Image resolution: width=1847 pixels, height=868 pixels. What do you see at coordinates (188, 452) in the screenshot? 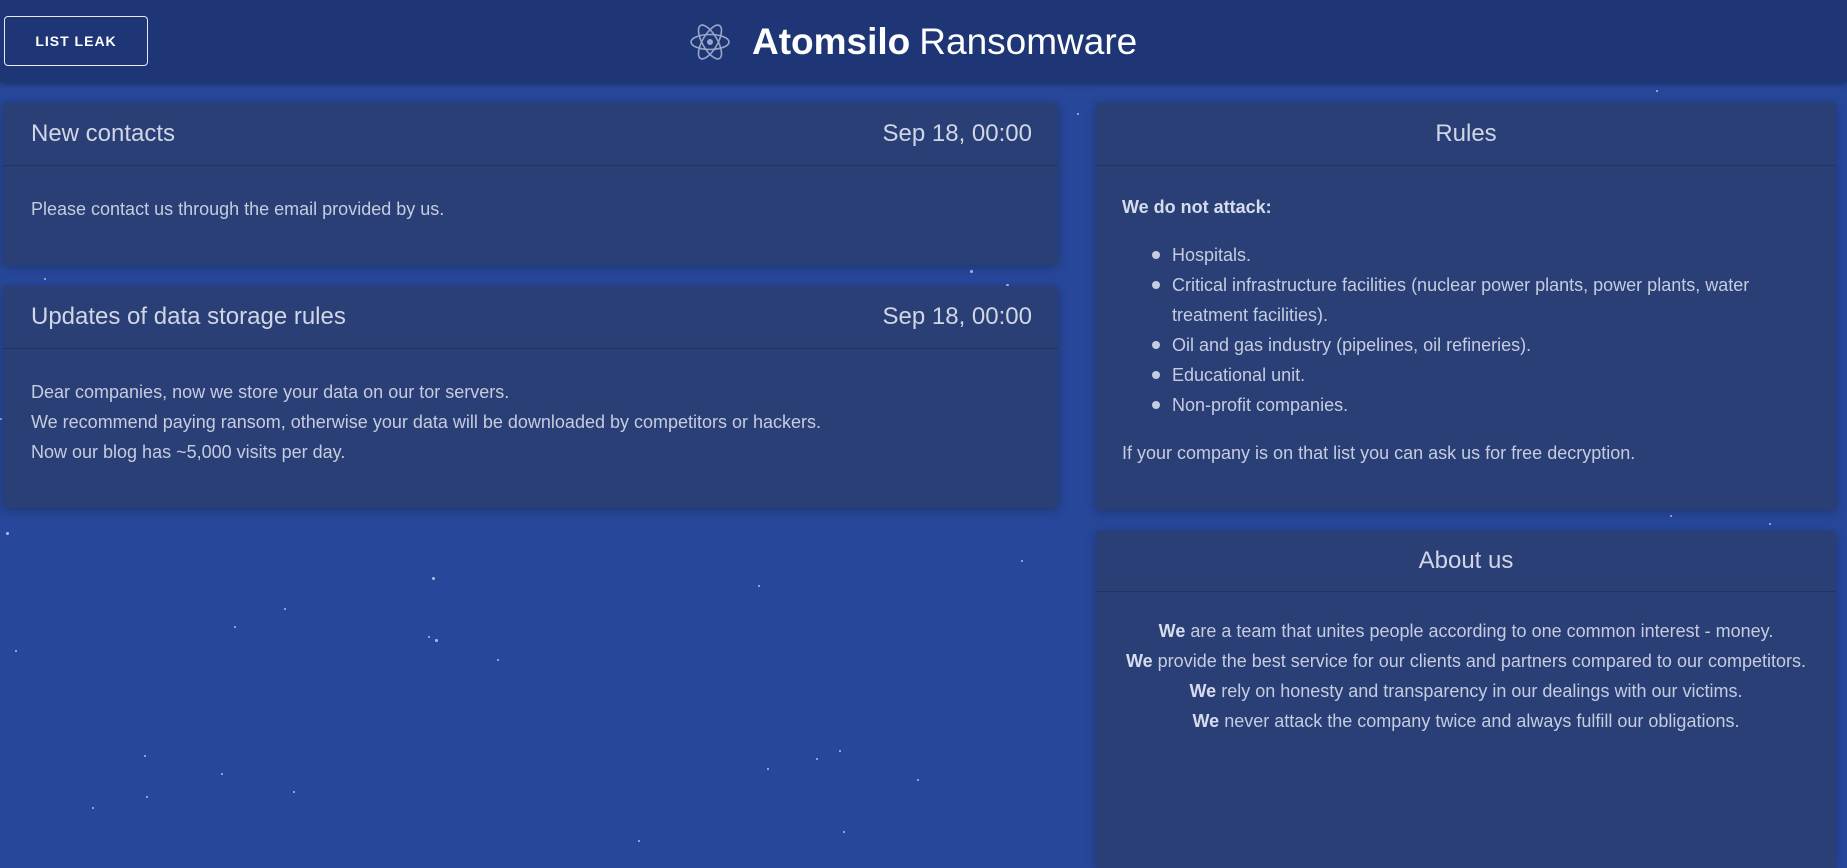
I see `post-text: Now our blog has ~5,000 visits per day.` at bounding box center [188, 452].